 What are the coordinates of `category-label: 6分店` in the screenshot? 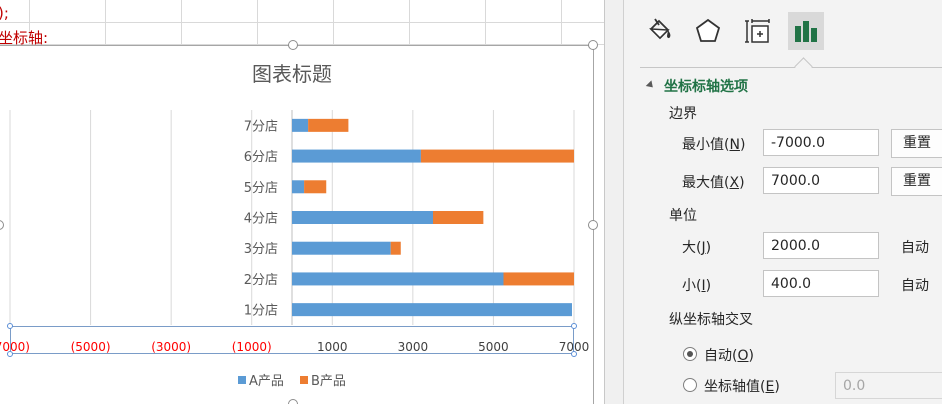 It's located at (261, 157).